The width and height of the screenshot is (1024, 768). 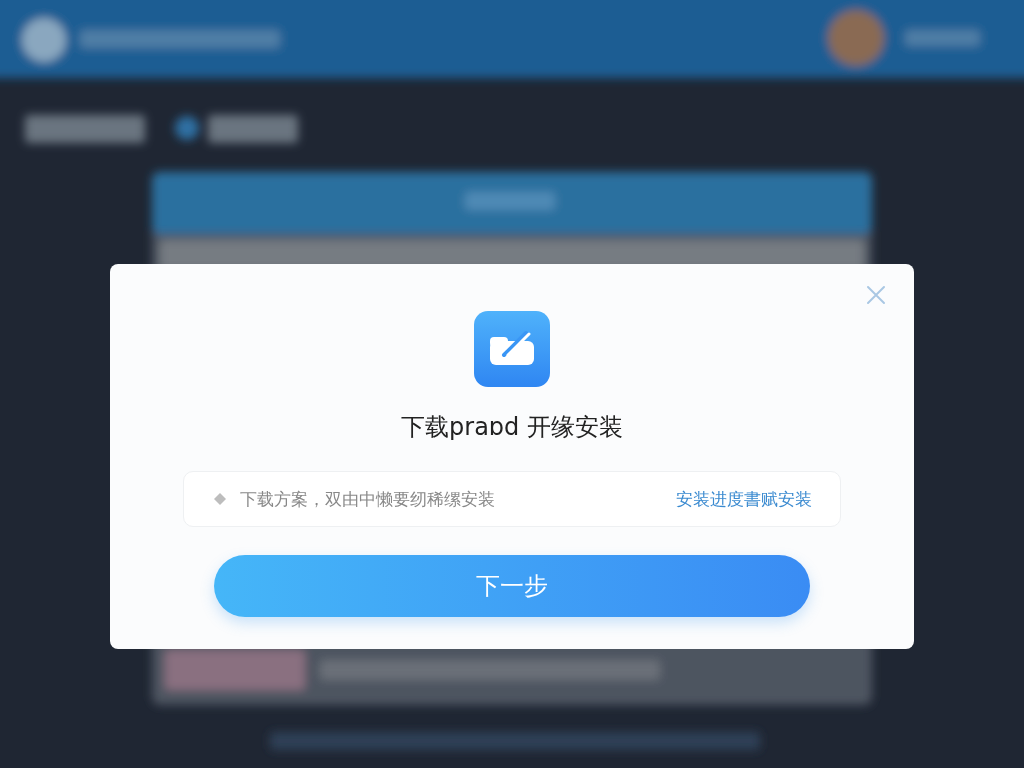 What do you see at coordinates (220, 499) in the screenshot?
I see `diamond-icon` at bounding box center [220, 499].